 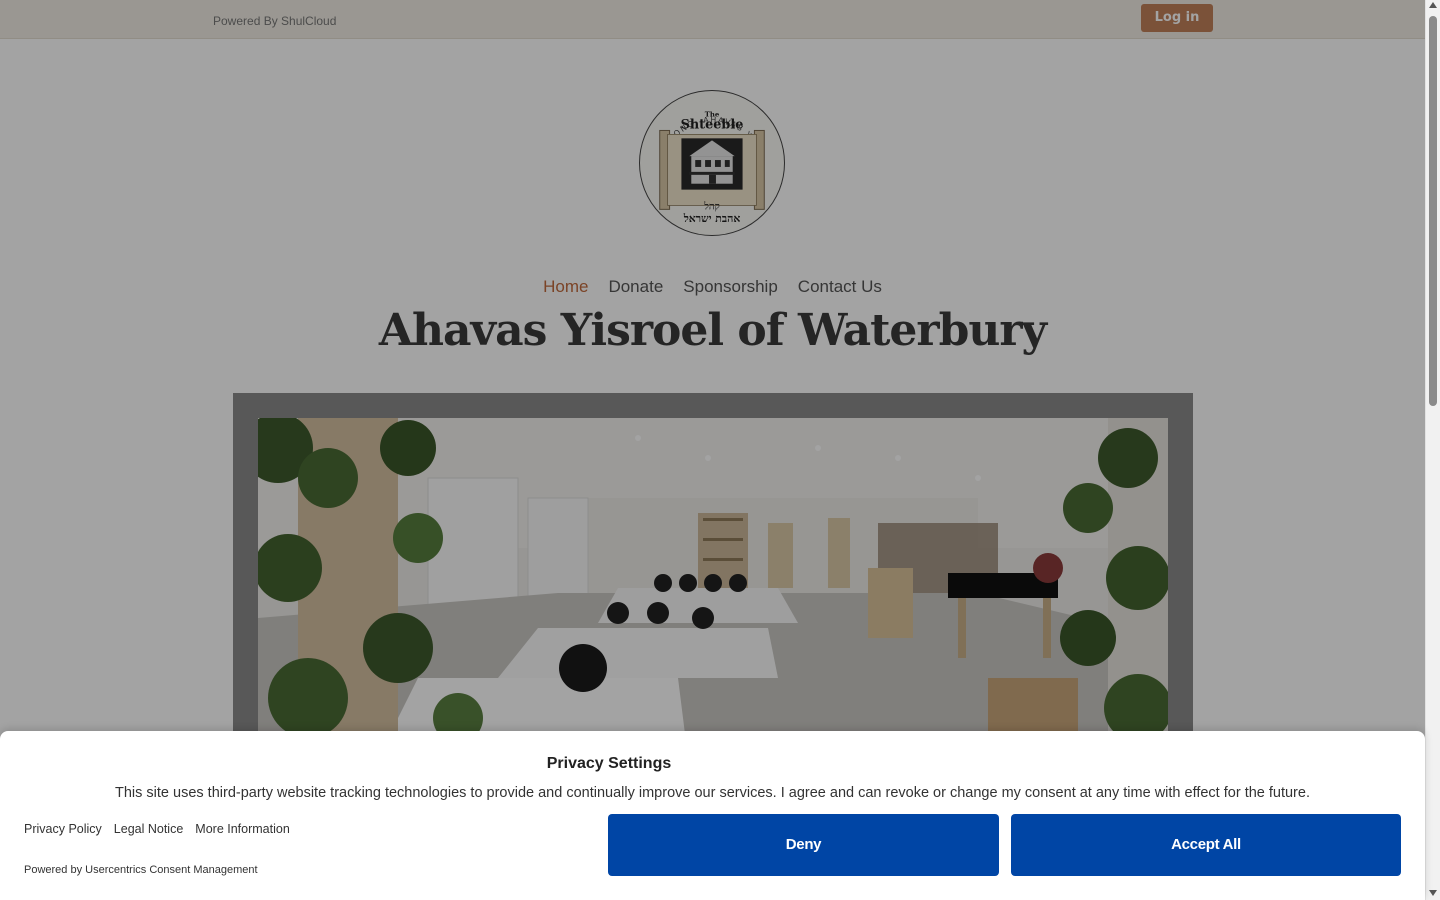 What do you see at coordinates (242, 829) in the screenshot?
I see `more-information-link: More Information` at bounding box center [242, 829].